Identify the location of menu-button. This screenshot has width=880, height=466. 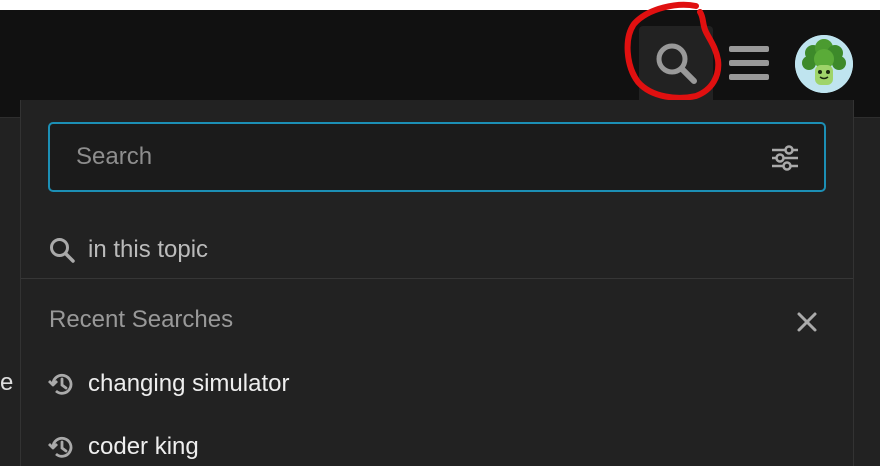
(749, 63).